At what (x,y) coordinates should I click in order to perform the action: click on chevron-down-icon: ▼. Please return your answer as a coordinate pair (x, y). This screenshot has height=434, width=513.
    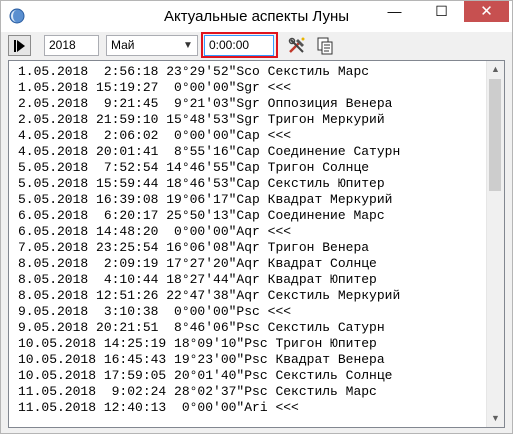
    Looking at the image, I should click on (188, 45).